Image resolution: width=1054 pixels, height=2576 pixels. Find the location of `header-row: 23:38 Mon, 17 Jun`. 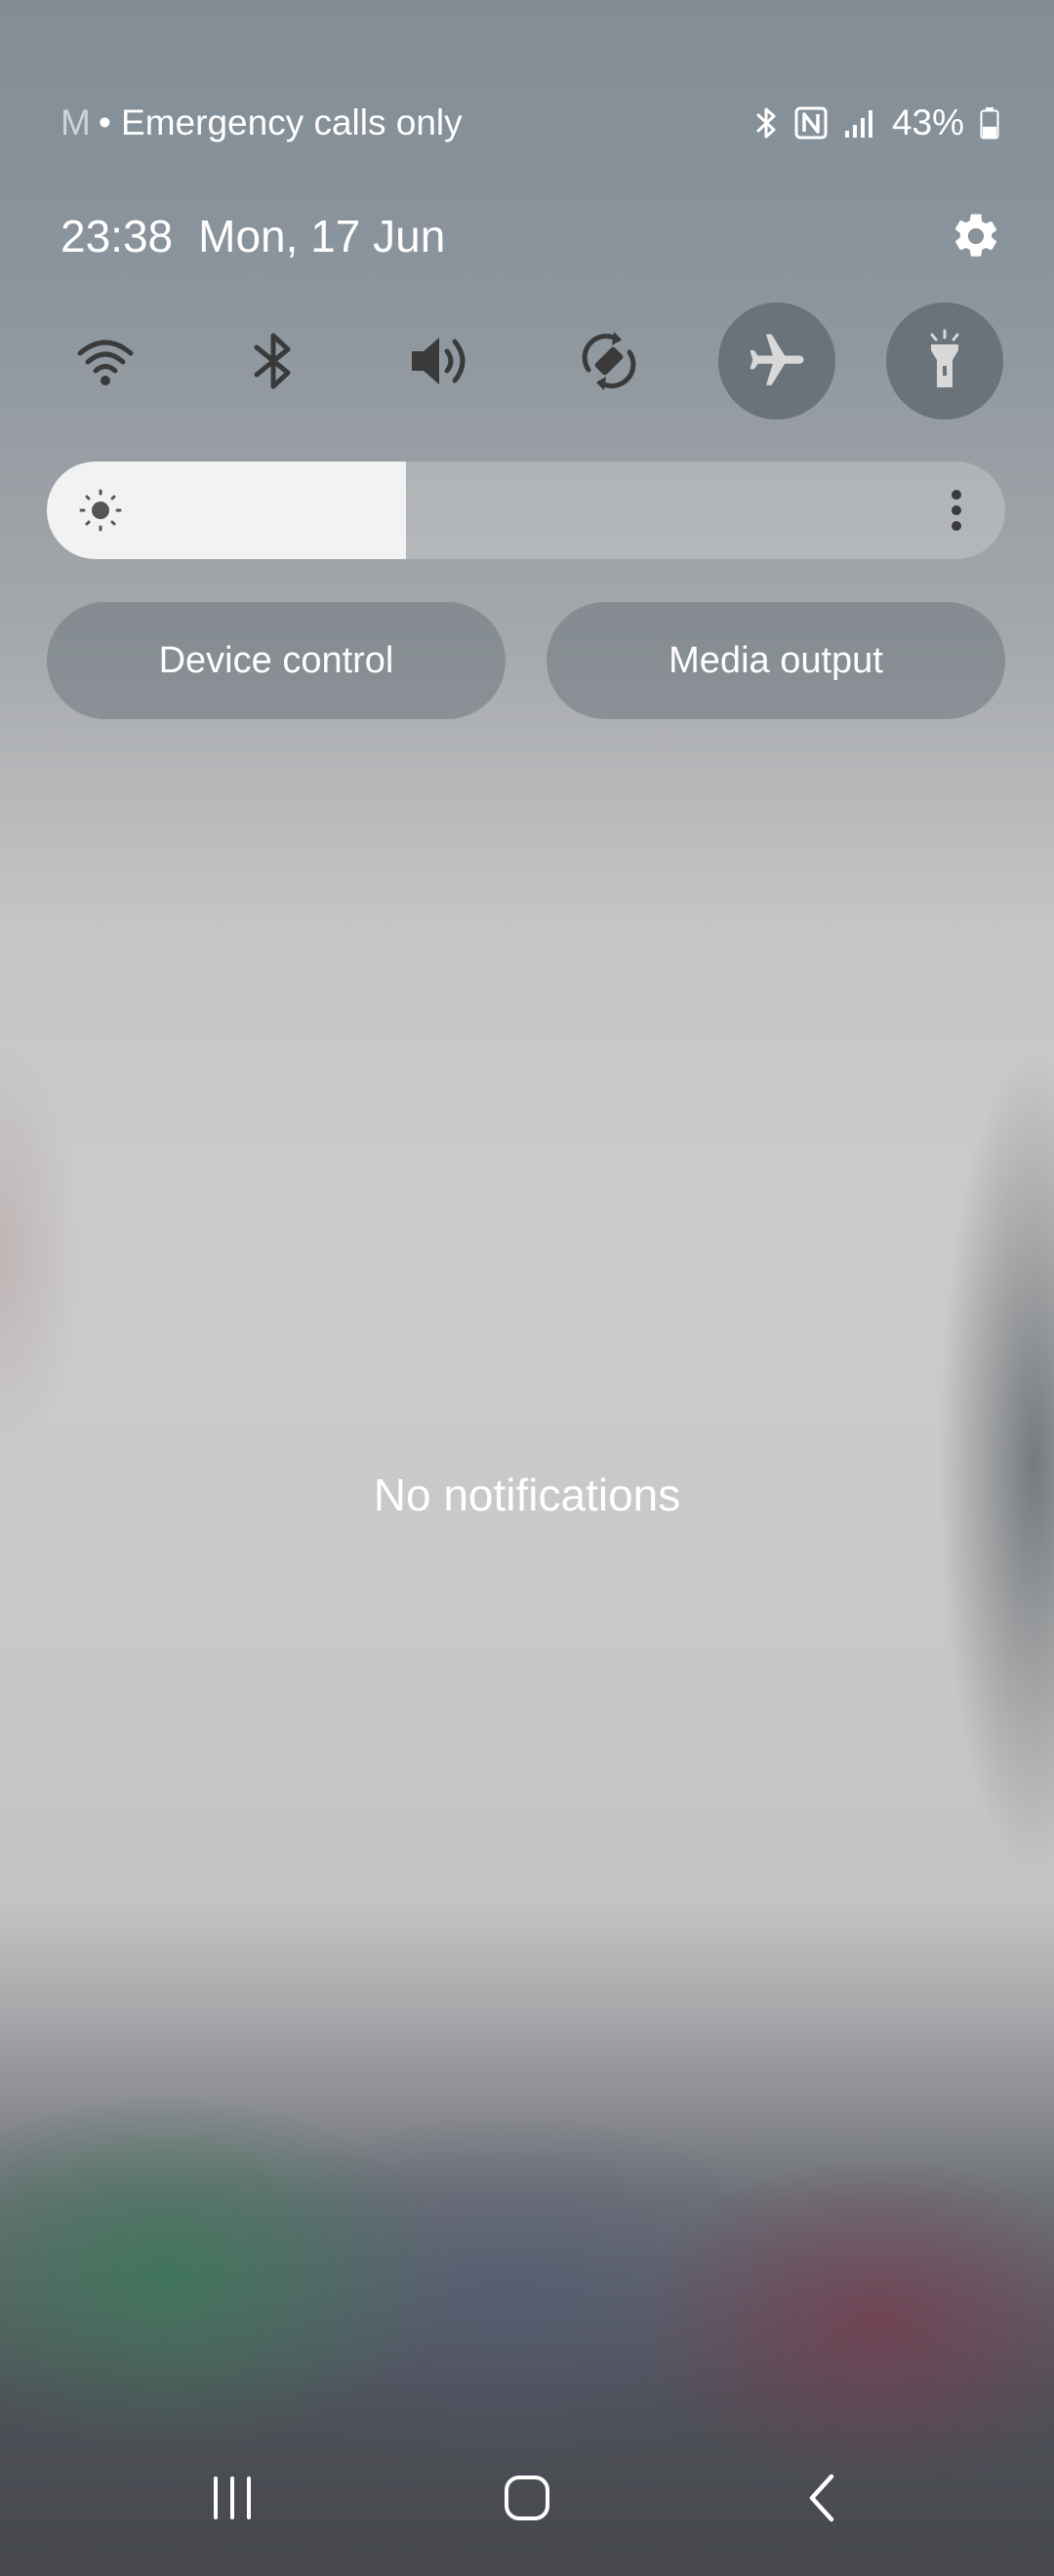

header-row: 23:38 Mon, 17 Jun is located at coordinates (533, 236).